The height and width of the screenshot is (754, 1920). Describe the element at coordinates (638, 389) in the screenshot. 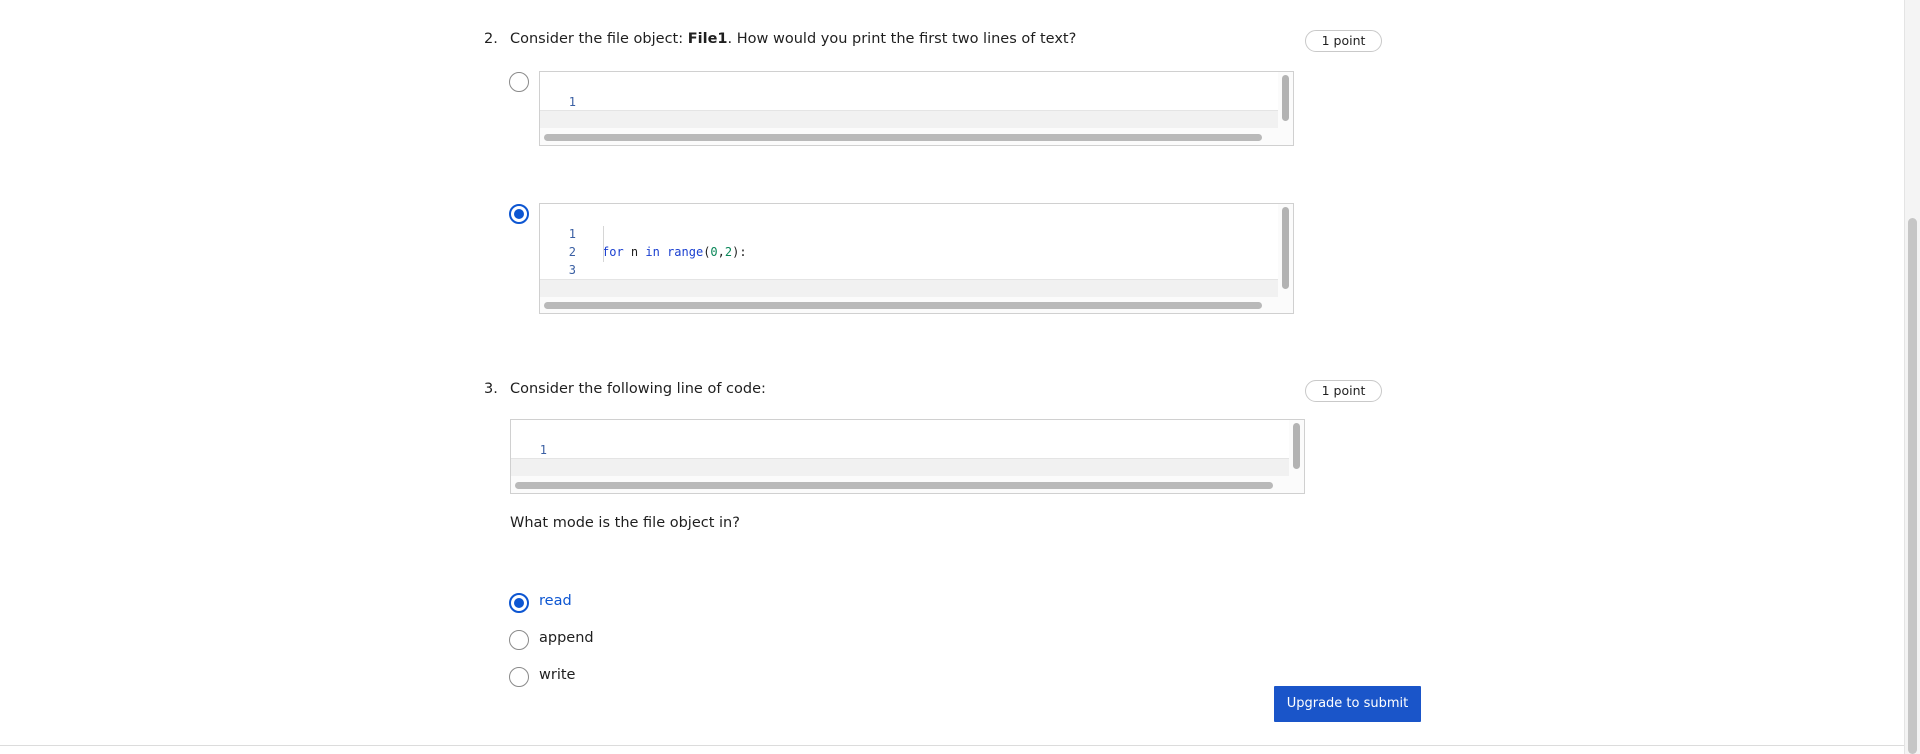

I see `question-3-text: Consider the following line of code:` at that location.